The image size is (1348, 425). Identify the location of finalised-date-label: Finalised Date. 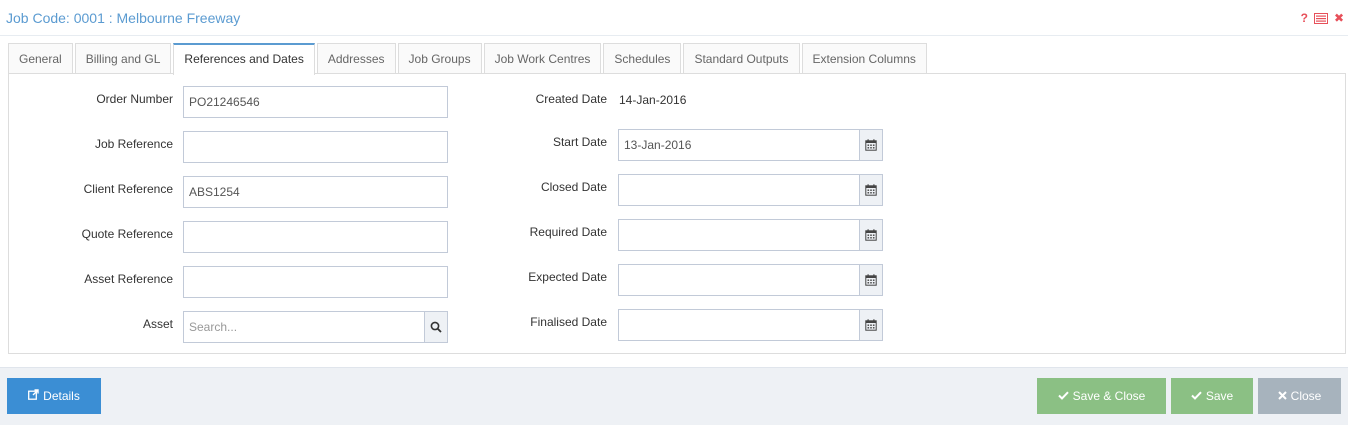
(568, 322).